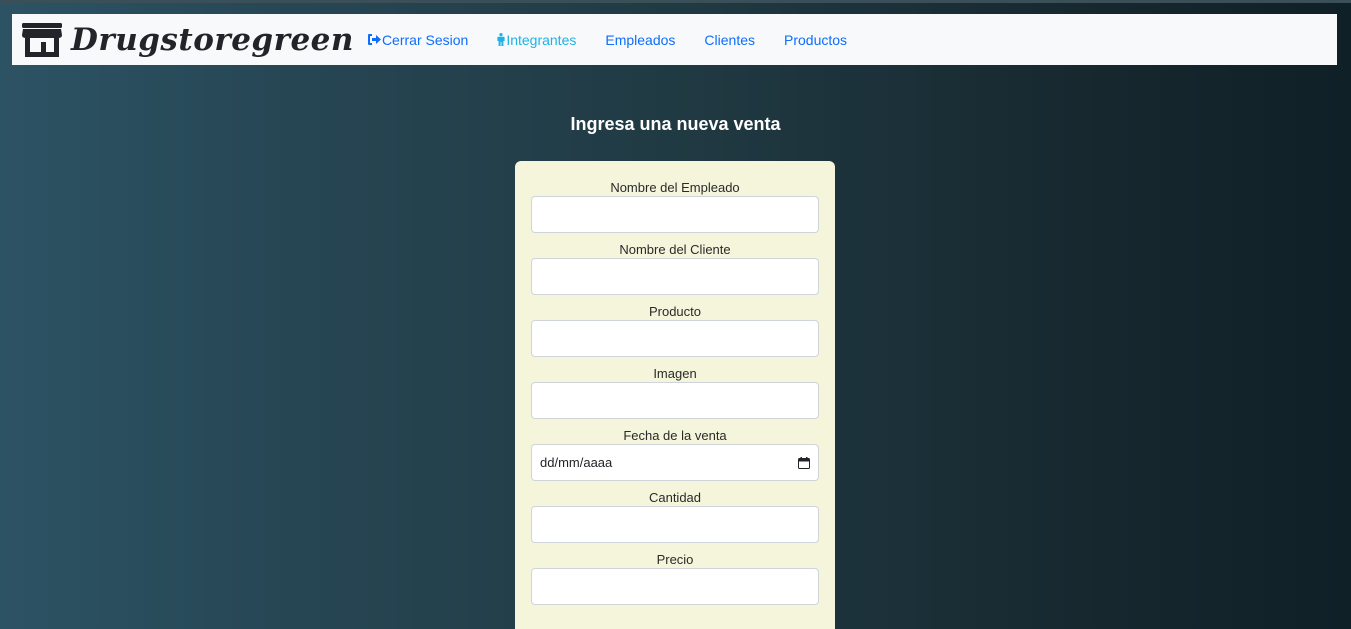  I want to click on client-name-field: Nombre del Cliente, so click(675, 268).